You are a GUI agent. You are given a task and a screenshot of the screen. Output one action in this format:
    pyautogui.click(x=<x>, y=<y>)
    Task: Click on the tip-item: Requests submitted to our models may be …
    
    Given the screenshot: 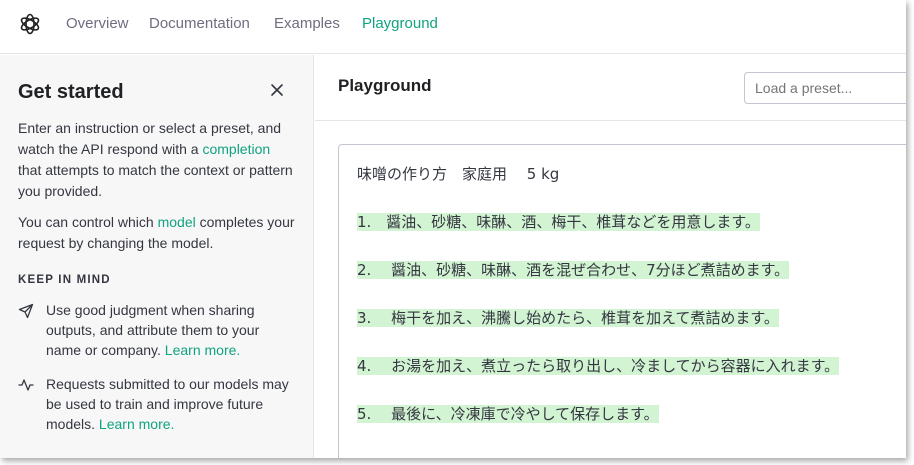 What is the action you would take?
    pyautogui.click(x=156, y=404)
    